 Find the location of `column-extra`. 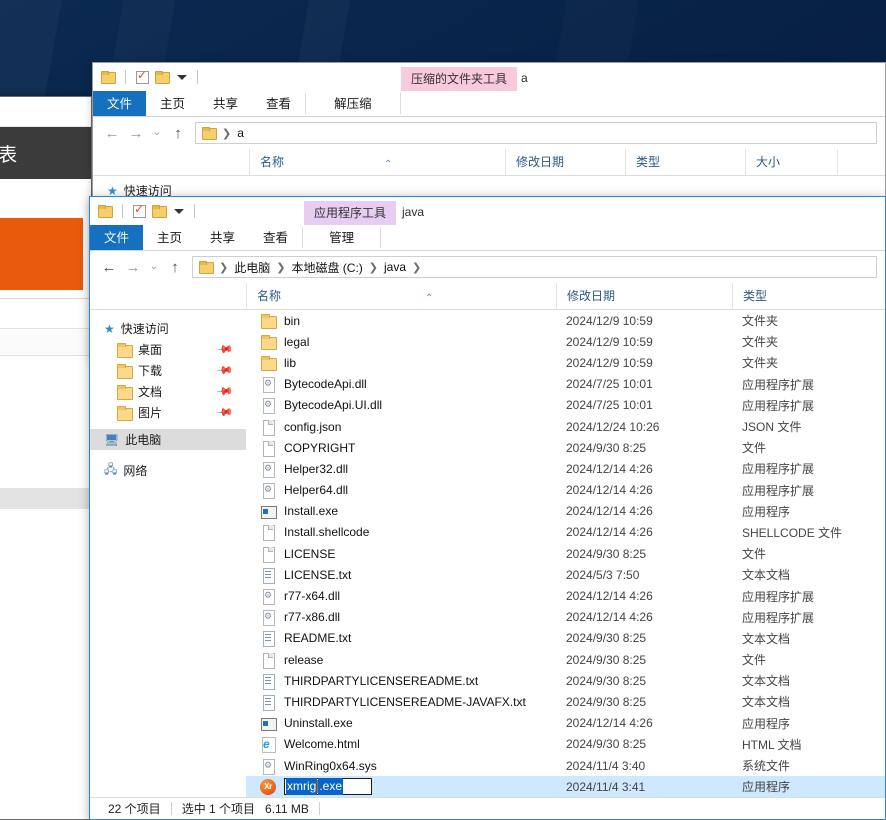

column-extra is located at coordinates (857, 162).